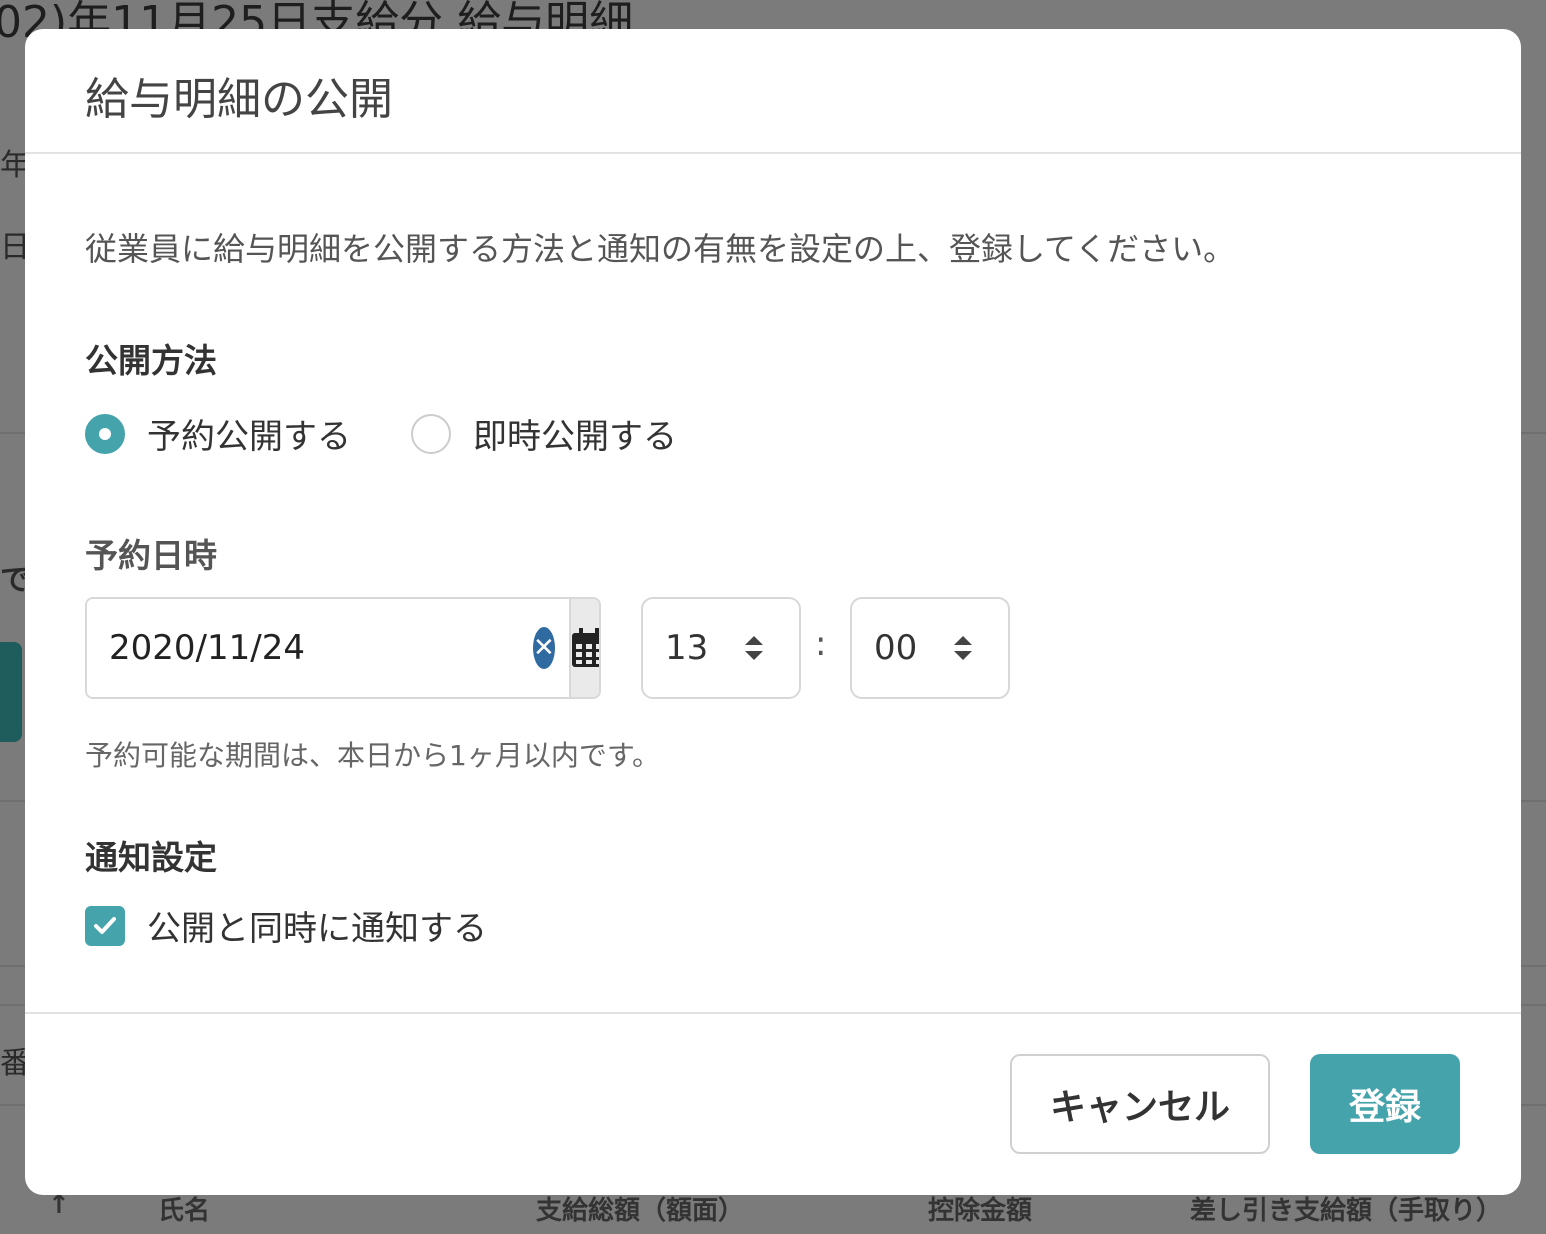 The image size is (1546, 1234). I want to click on hour-select: 13, so click(721, 648).